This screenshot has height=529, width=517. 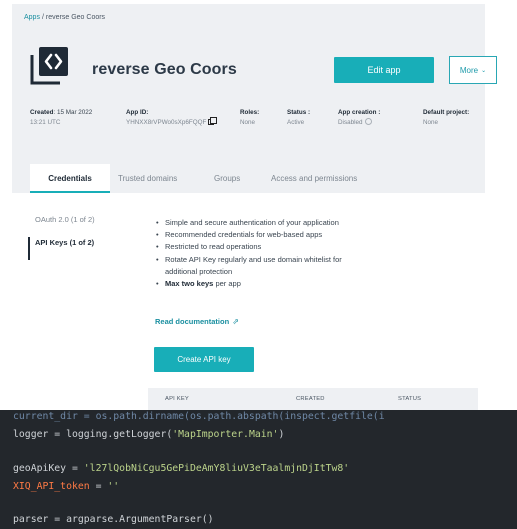 I want to click on created-date: : 15 Mar 2022, so click(x=73, y=112).